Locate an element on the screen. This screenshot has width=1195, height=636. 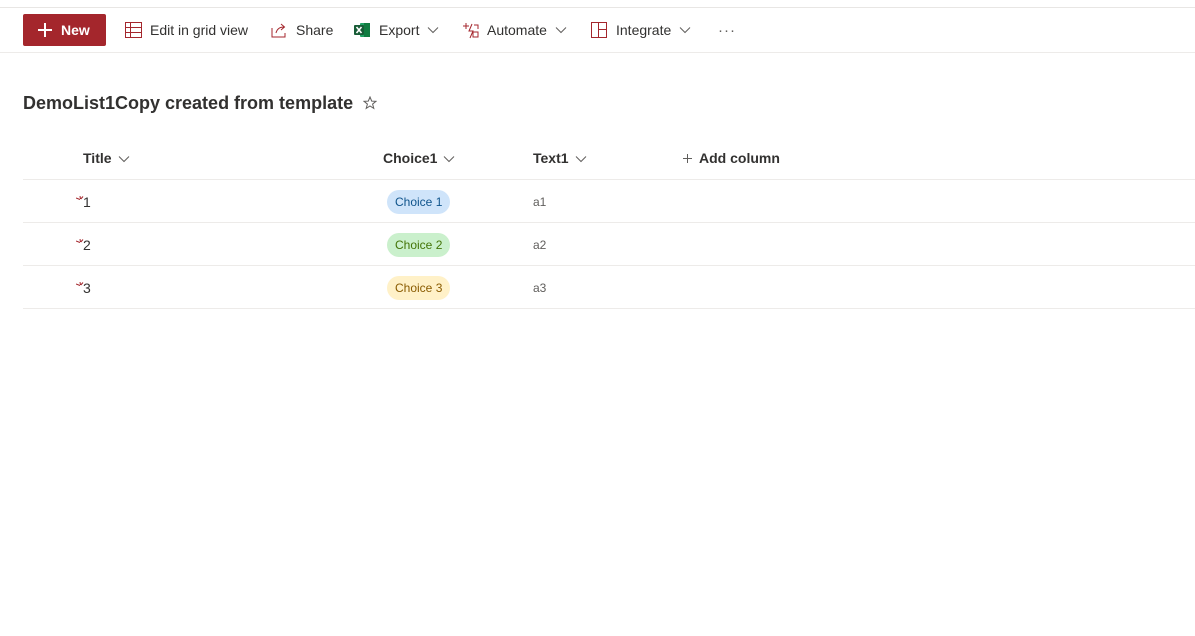
add-column-label: Add column is located at coordinates (739, 158).